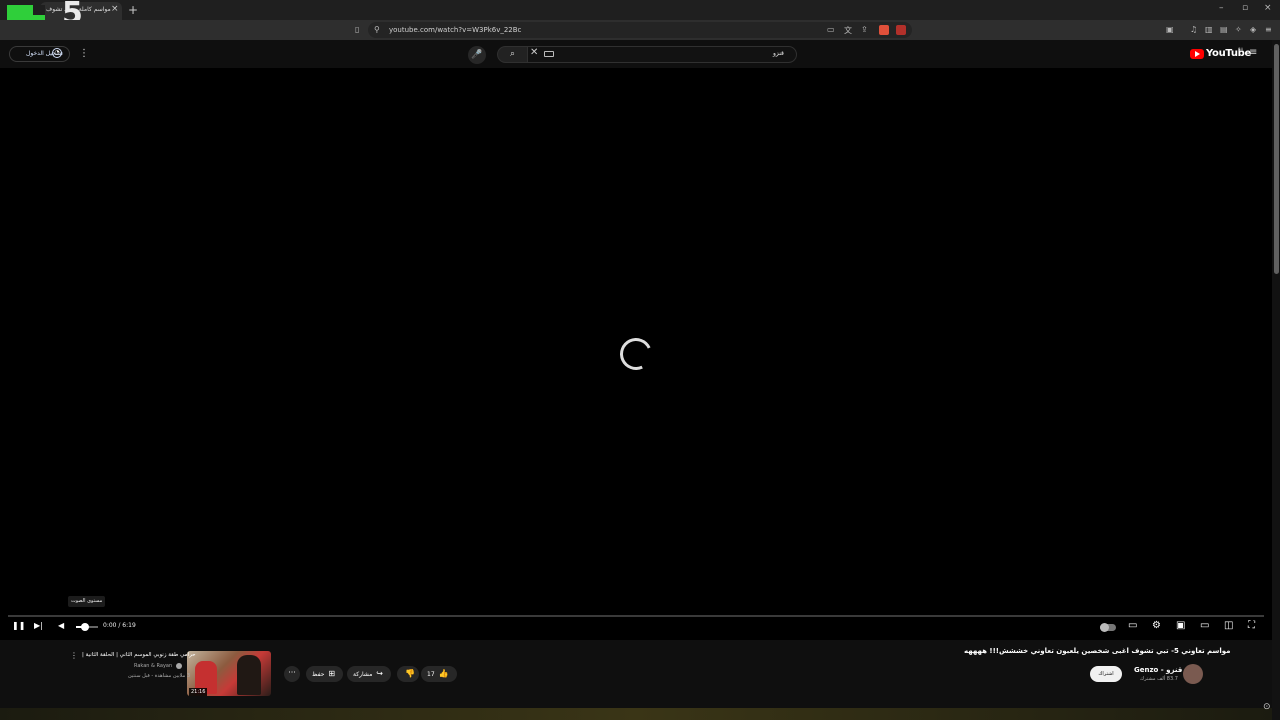 This screenshot has height=720, width=1280. What do you see at coordinates (198, 692) in the screenshot?
I see `video-duration-badge: 21:16` at bounding box center [198, 692].